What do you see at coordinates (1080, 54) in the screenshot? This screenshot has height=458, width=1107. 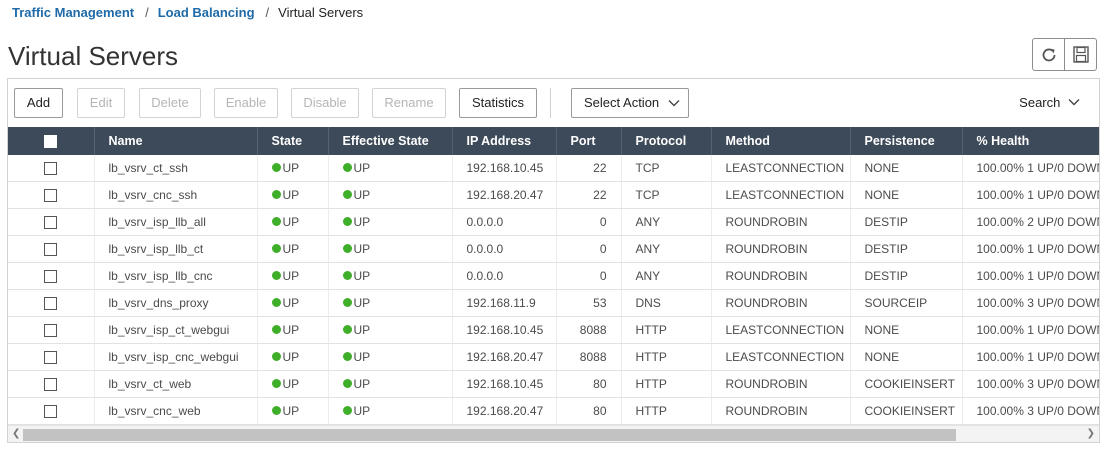 I see `save-button` at bounding box center [1080, 54].